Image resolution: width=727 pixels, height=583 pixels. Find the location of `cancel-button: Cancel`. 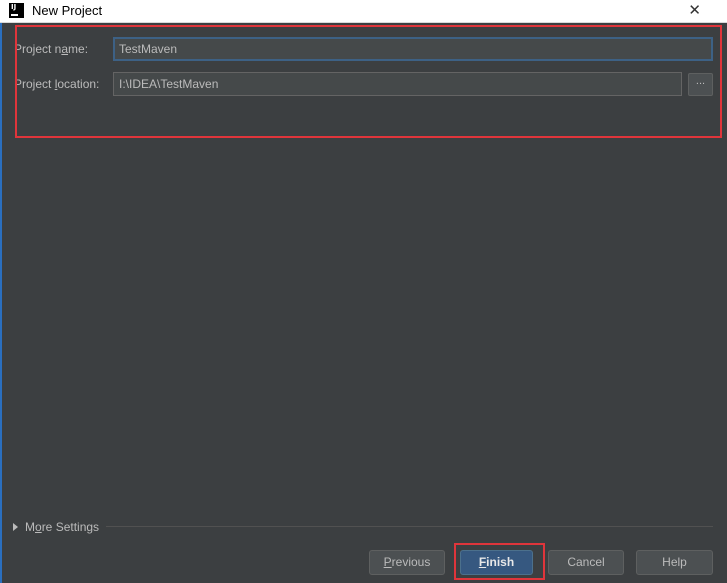

cancel-button: Cancel is located at coordinates (586, 562).